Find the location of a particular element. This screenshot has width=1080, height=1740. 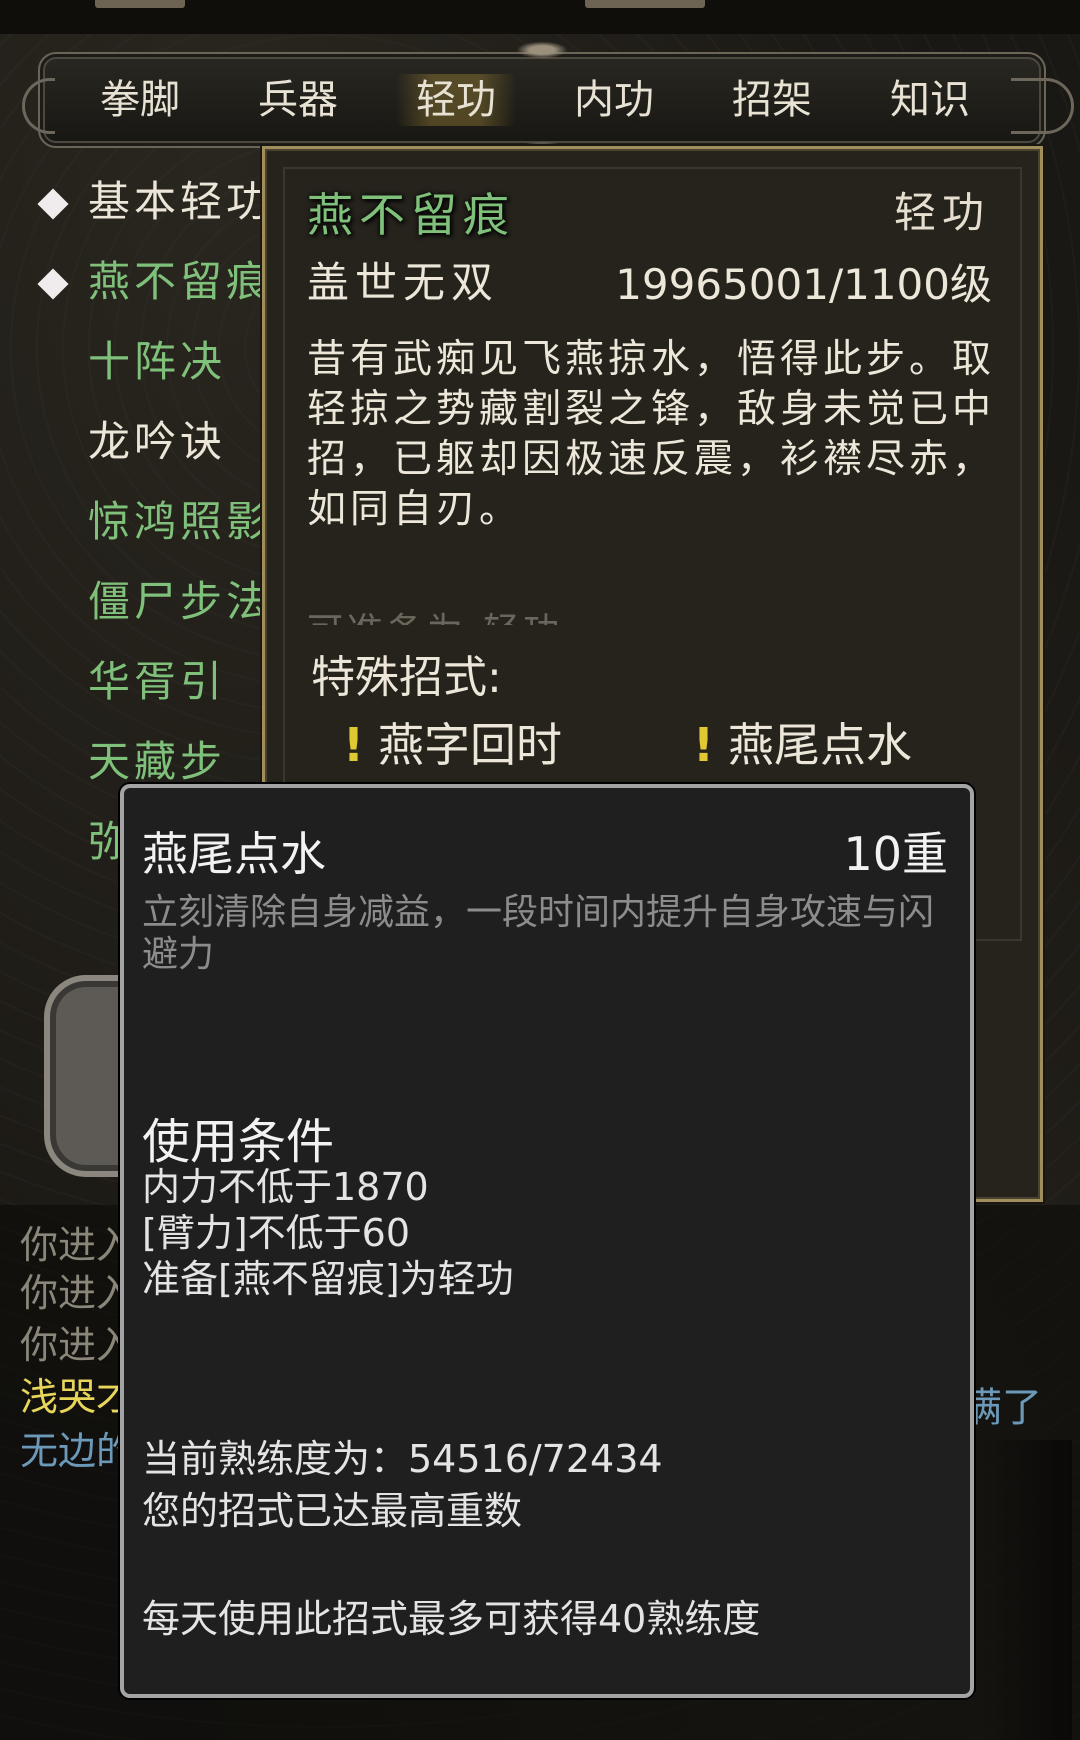

special-move-item: ! 燕尾点水 is located at coordinates (802, 742).